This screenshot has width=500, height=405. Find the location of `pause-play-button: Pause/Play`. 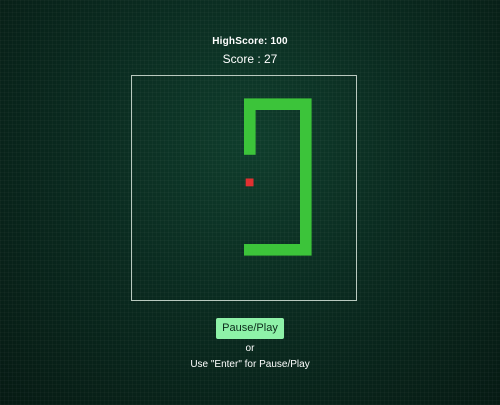

pause-play-button: Pause/Play is located at coordinates (250, 328).